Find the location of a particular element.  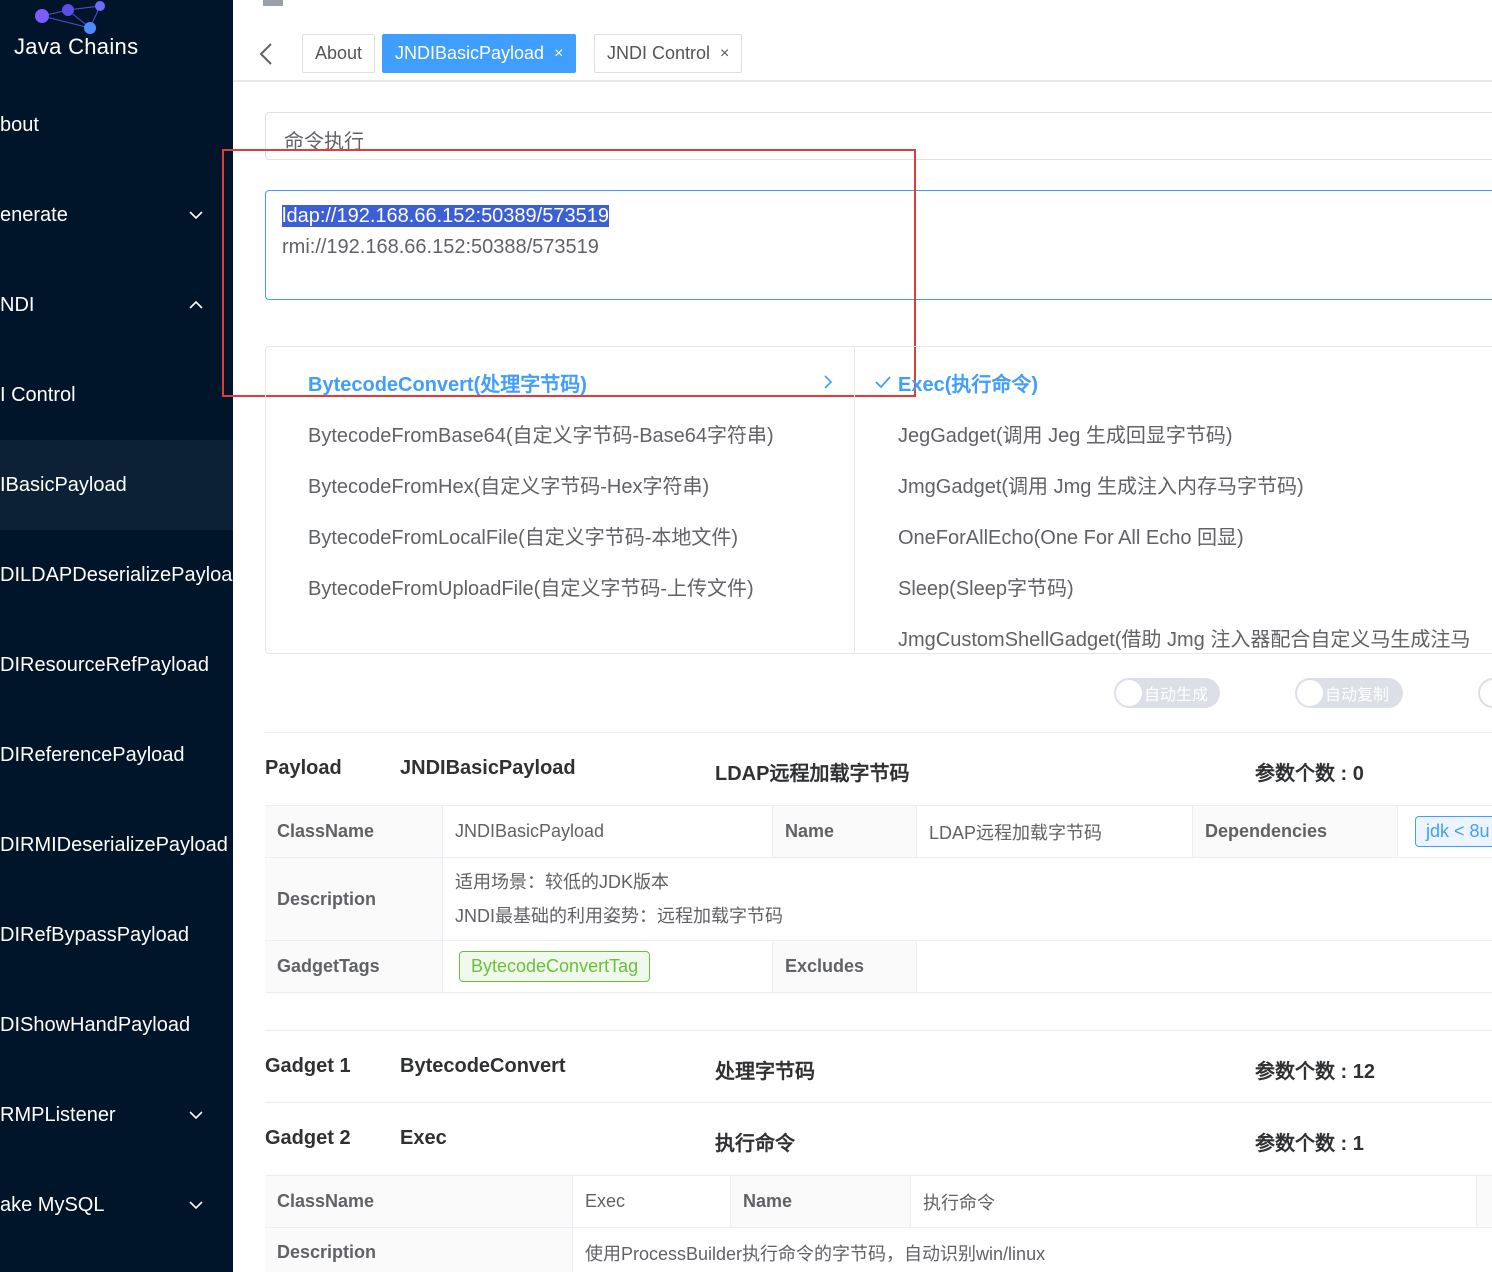

dependencies-label-clipped is located at coordinates (1484, 1202).